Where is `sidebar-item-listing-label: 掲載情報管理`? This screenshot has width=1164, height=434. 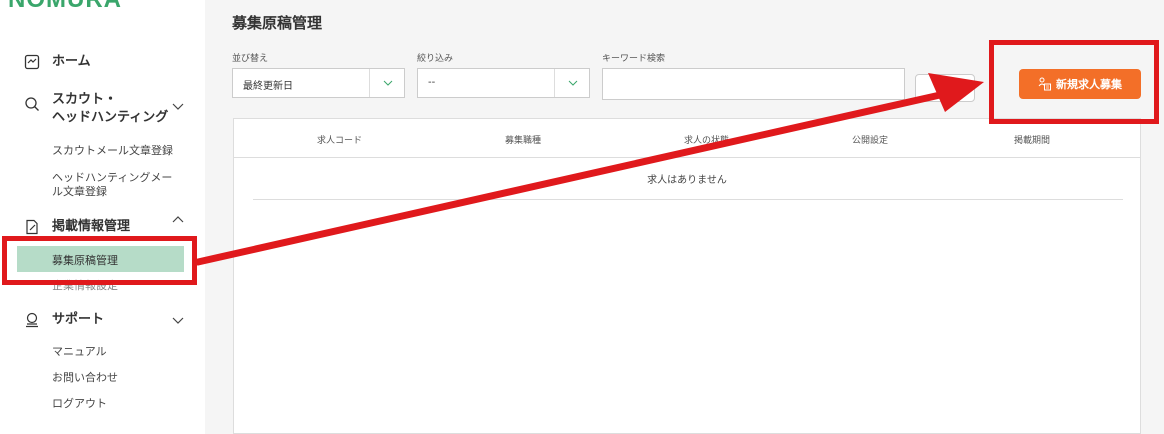
sidebar-item-listing-label: 掲載情報管理 is located at coordinates (91, 226).